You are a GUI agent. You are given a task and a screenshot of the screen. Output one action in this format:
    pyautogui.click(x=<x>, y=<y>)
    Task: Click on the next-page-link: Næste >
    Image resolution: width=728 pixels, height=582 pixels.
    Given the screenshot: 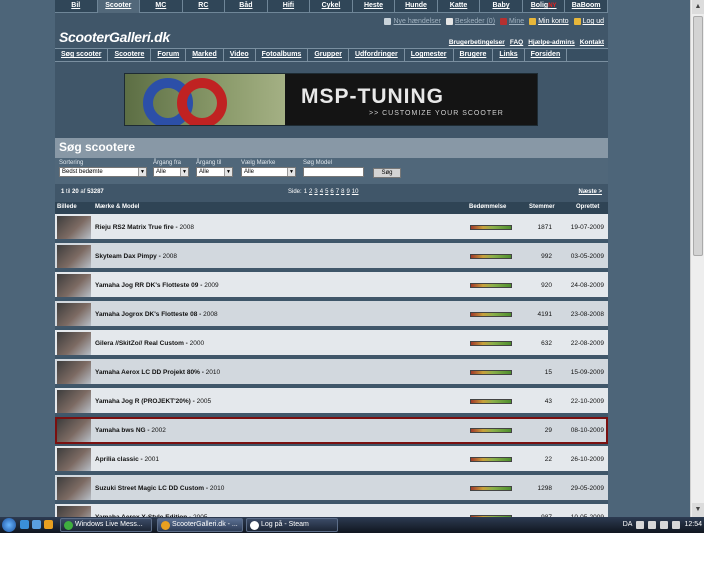 What is the action you would take?
    pyautogui.click(x=590, y=192)
    